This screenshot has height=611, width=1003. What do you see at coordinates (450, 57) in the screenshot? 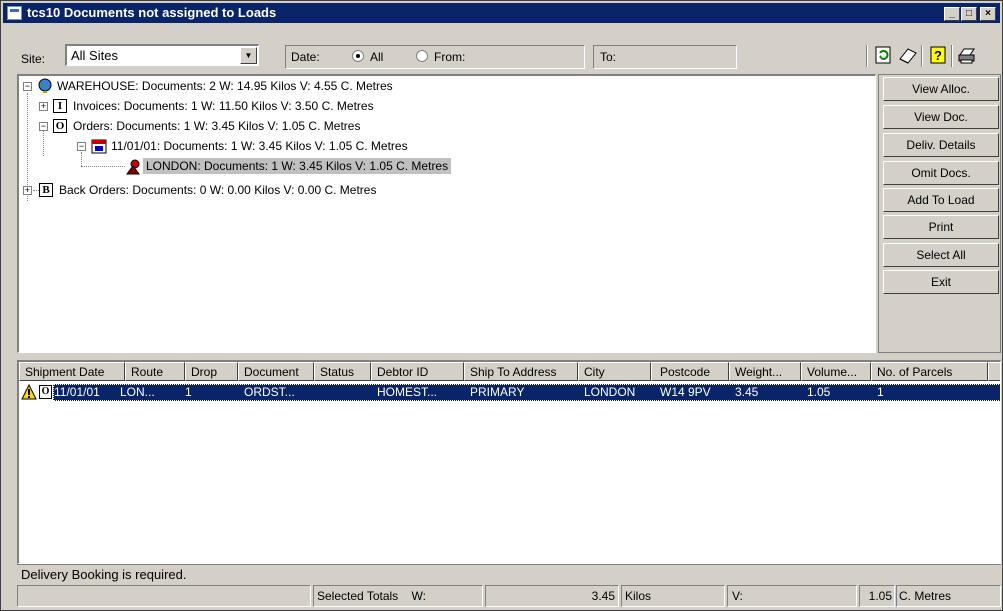
I see `date-from-label: From:` at bounding box center [450, 57].